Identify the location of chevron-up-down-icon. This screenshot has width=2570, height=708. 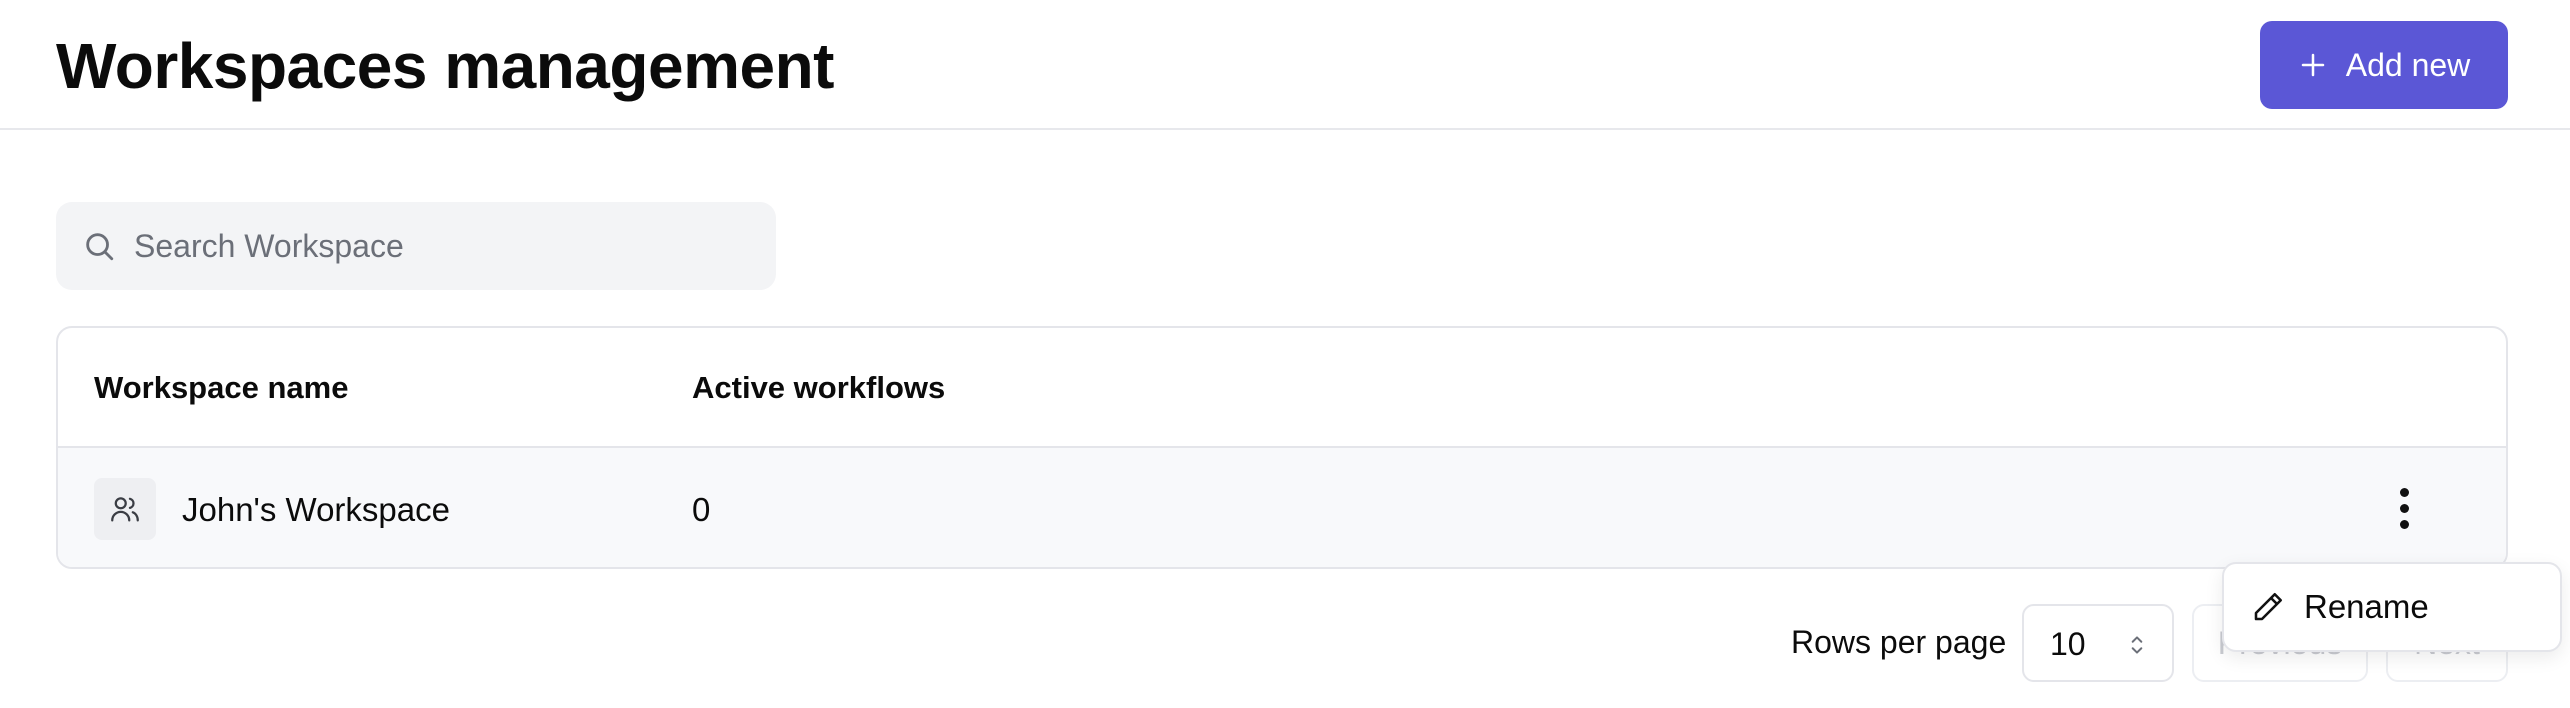
(2137, 645).